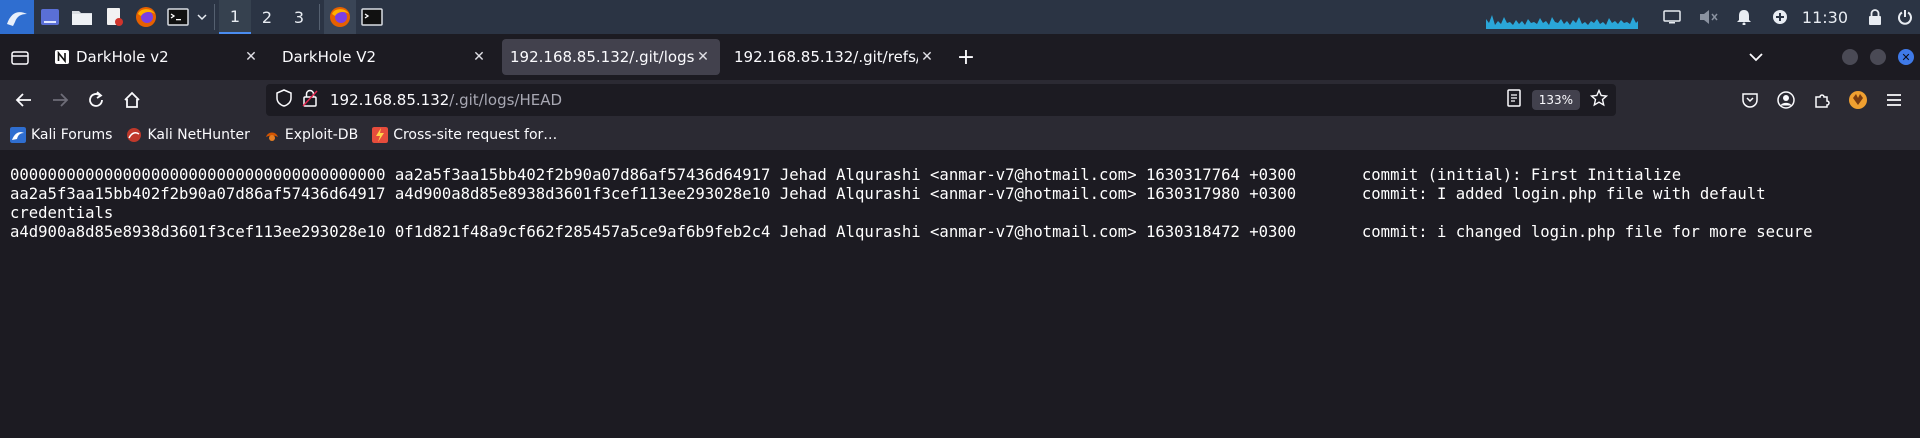 This screenshot has height=438, width=1920. Describe the element at coordinates (506, 100) in the screenshot. I see `url-path: /.git/logs/HEAD` at that location.